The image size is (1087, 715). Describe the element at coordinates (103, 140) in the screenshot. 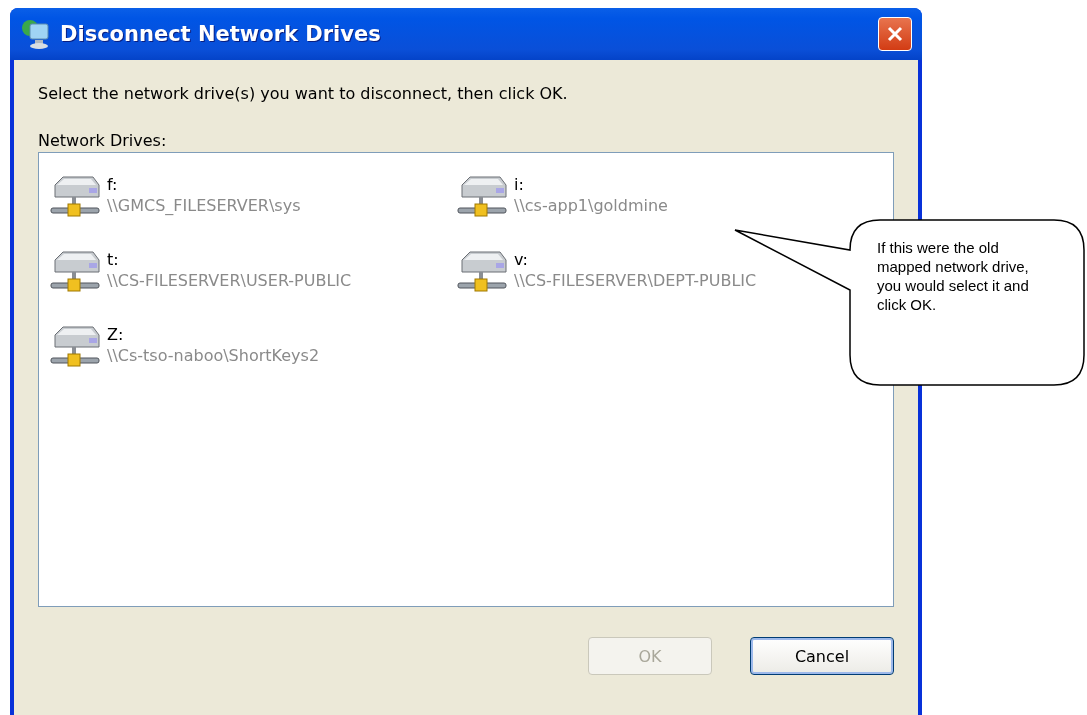

I see `list-label: Network Drives:` at that location.